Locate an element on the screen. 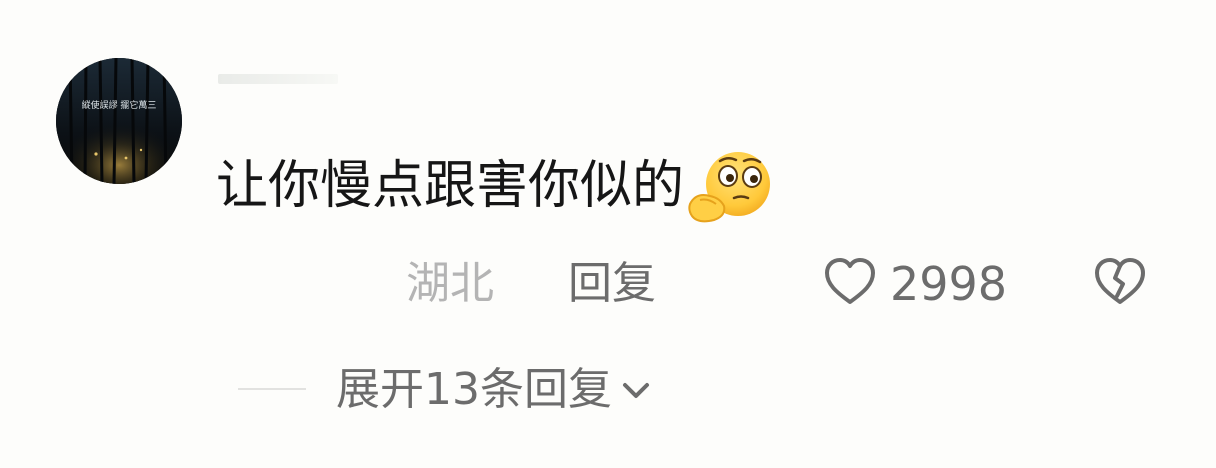 This screenshot has width=1216, height=468. chevron-down-icon is located at coordinates (636, 390).